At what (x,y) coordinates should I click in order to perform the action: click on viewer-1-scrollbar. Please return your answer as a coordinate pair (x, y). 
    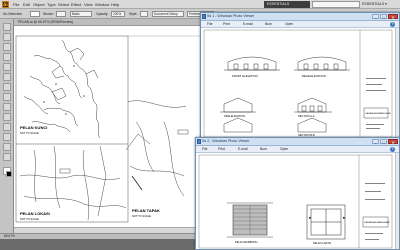
    Looking at the image, I should click on (397, 83).